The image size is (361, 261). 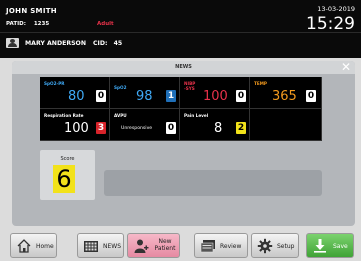 What do you see at coordinates (207, 246) in the screenshot?
I see `review-icon` at bounding box center [207, 246].